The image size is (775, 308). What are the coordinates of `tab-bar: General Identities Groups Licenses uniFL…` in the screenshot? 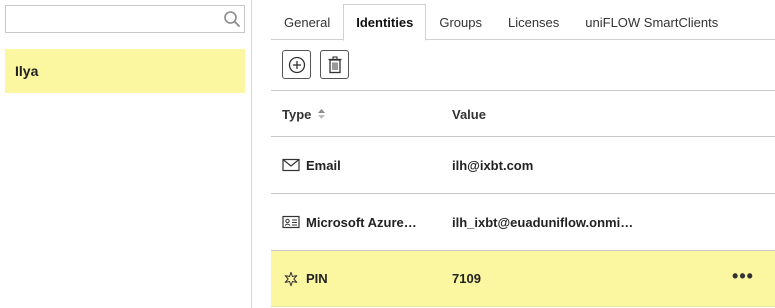 It's located at (523, 22).